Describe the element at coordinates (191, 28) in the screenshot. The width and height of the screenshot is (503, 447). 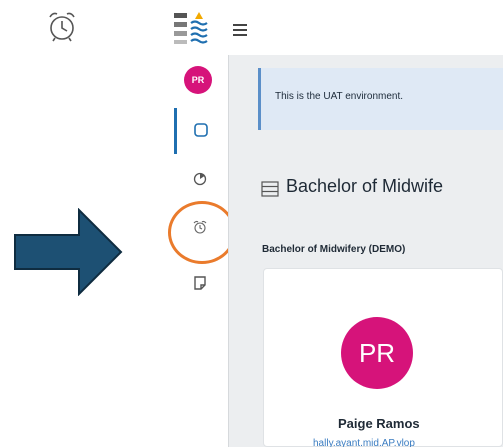
I see `institution-logo` at that location.